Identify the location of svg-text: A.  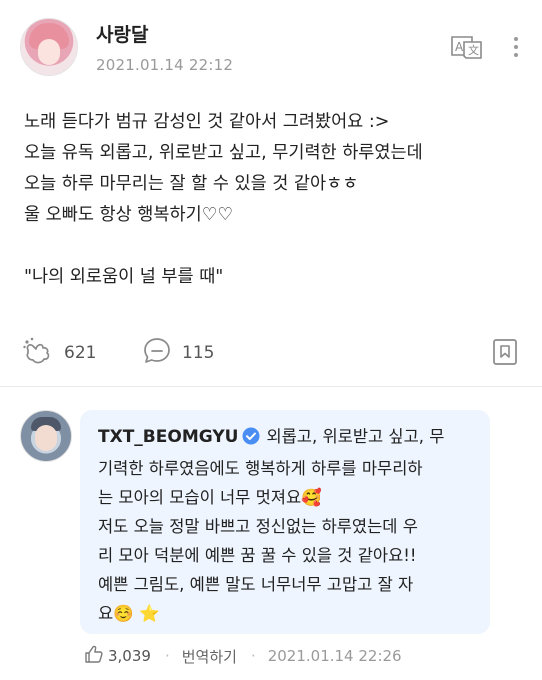
(459, 47).